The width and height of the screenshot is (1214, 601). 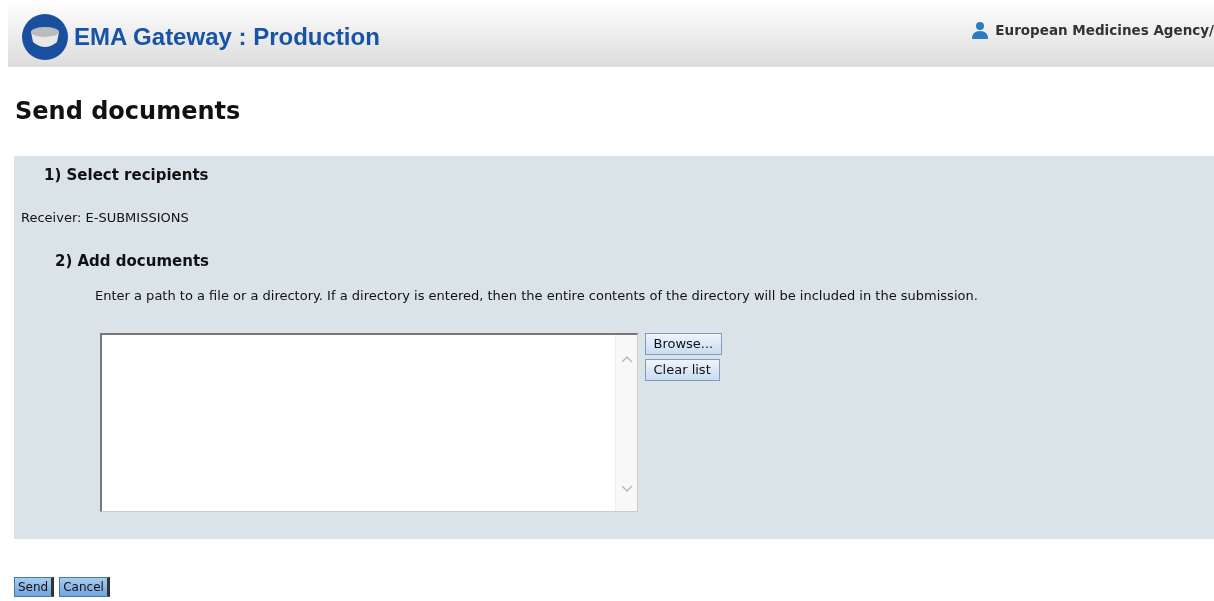 I want to click on scrollbar, so click(x=626, y=422).